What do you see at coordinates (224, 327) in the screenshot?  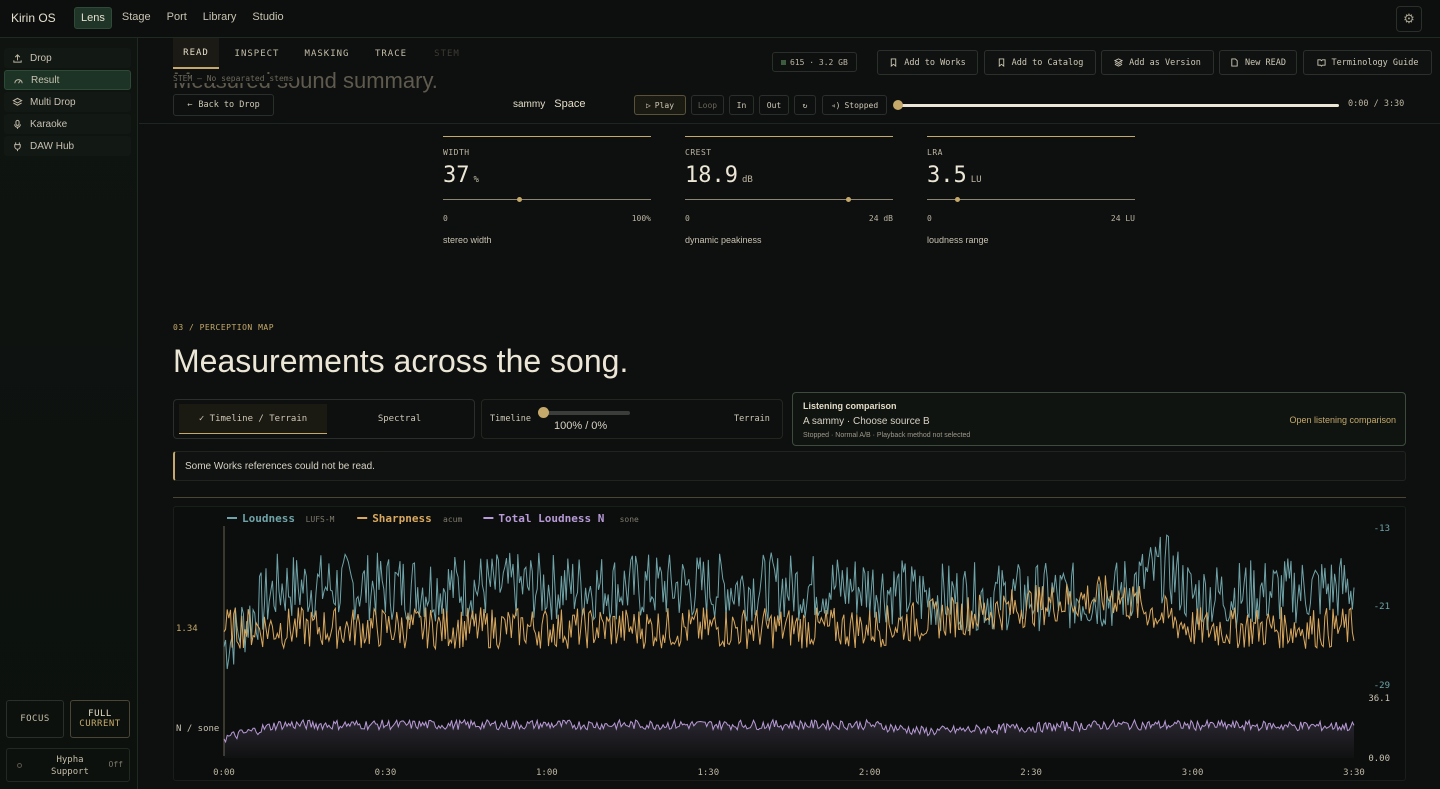 I see `section-eyebrow: 03 / PERCEPTION MAP` at bounding box center [224, 327].